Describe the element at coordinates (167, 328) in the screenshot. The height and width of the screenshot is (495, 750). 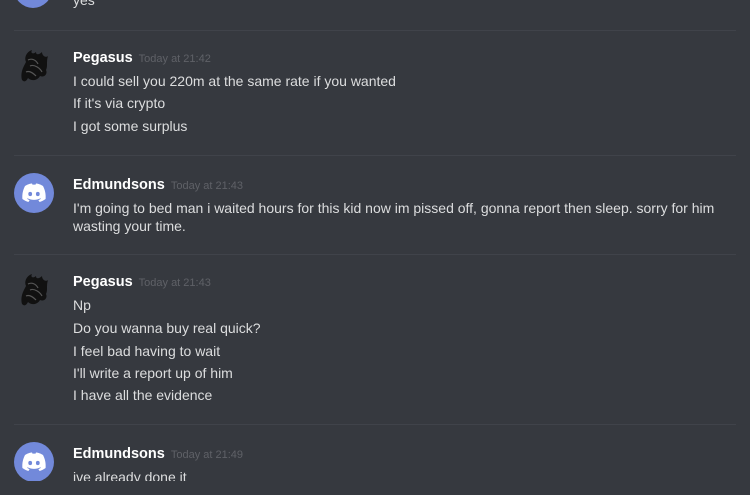
I see `message-line: Do you wanna buy real quick?` at that location.